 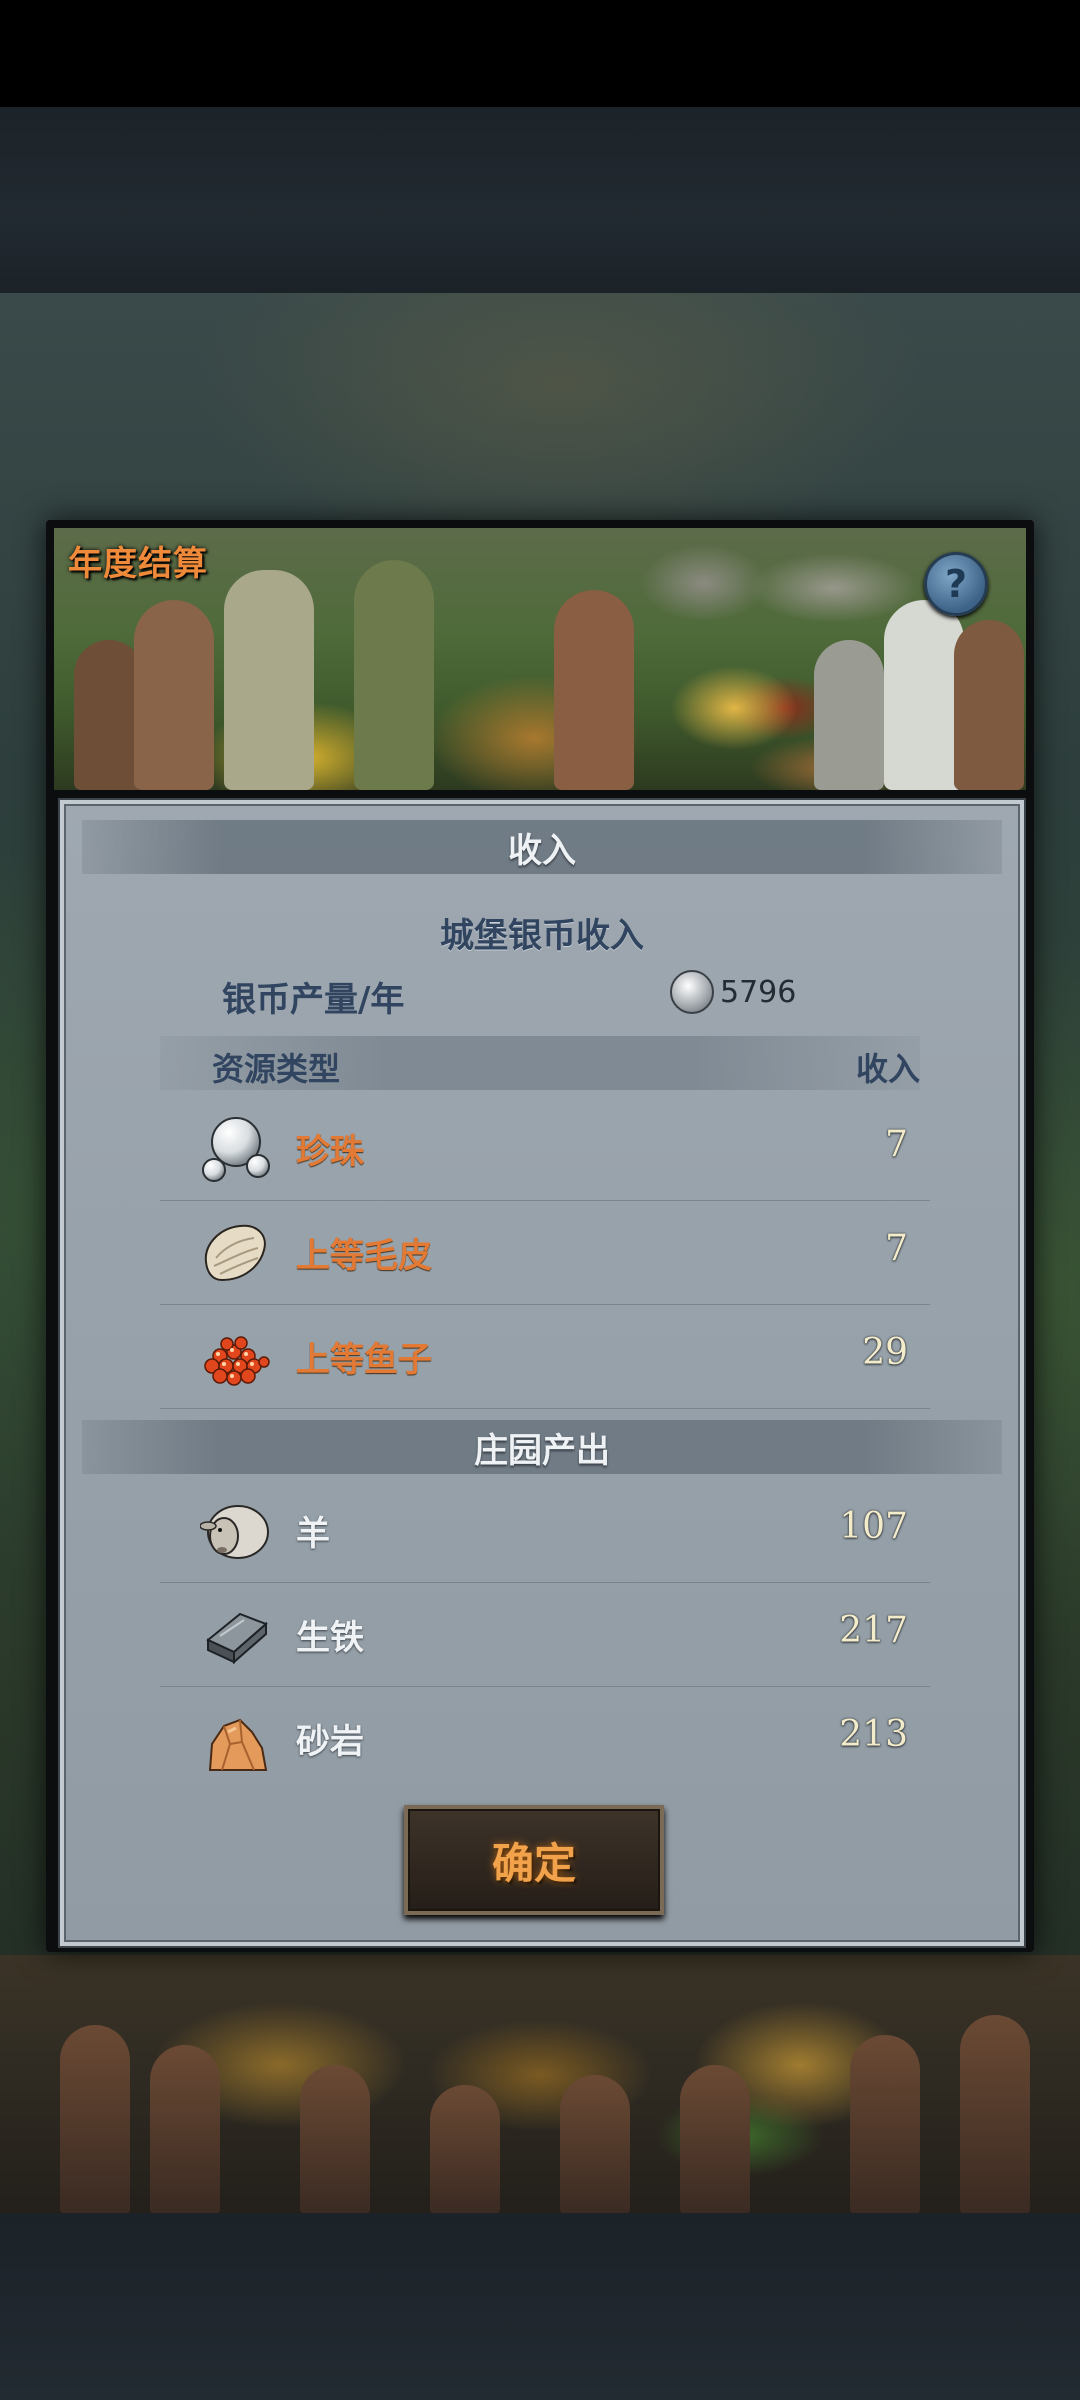 What do you see at coordinates (692, 992) in the screenshot?
I see `silver-coin-icon` at bounding box center [692, 992].